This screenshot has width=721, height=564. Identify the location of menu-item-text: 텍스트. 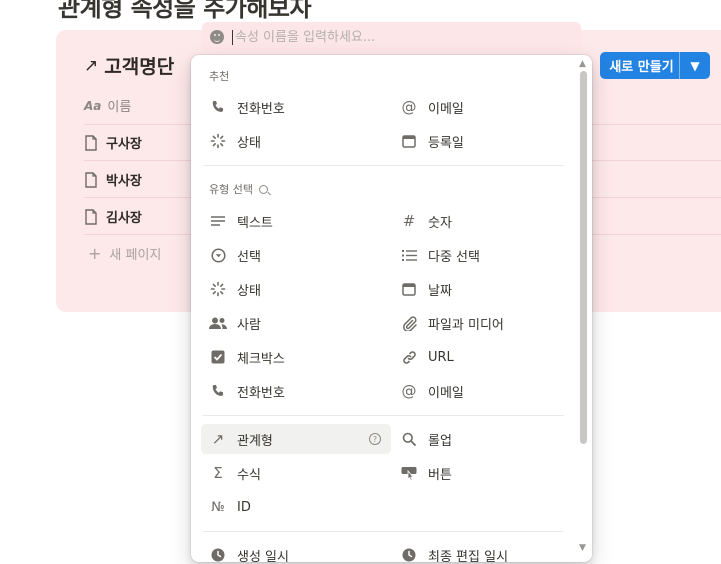
(296, 221).